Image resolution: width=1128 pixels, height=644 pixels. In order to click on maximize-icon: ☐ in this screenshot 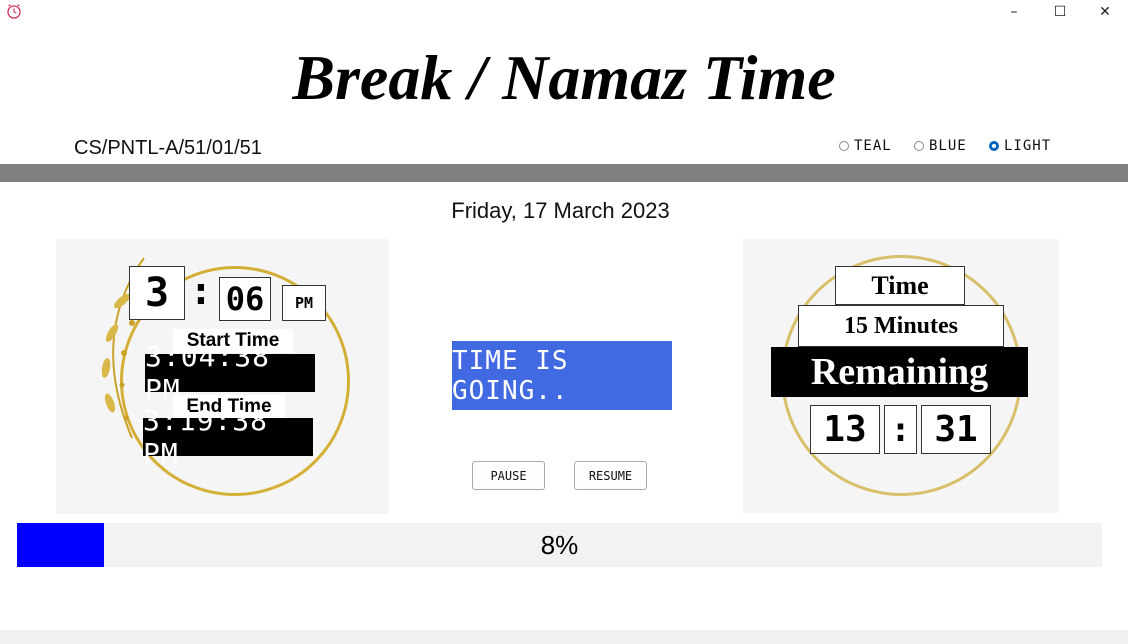, I will do `click(1060, 12)`.